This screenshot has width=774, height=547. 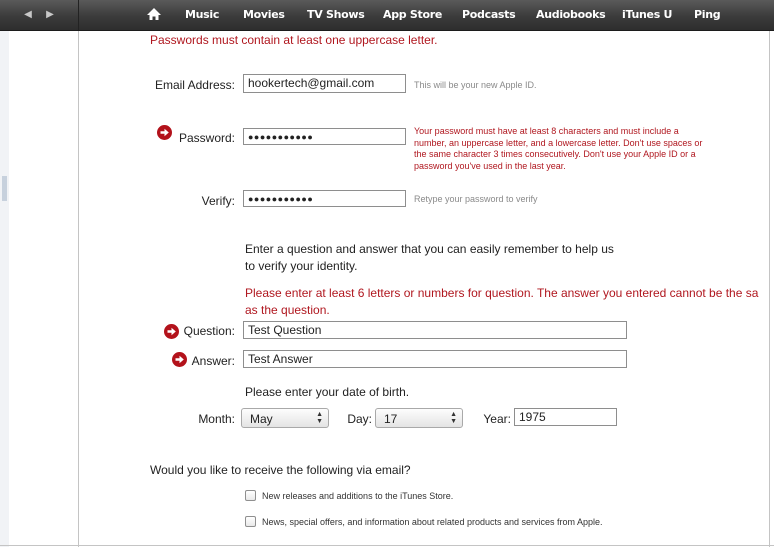 What do you see at coordinates (359, 419) in the screenshot?
I see `day-label: Day:` at bounding box center [359, 419].